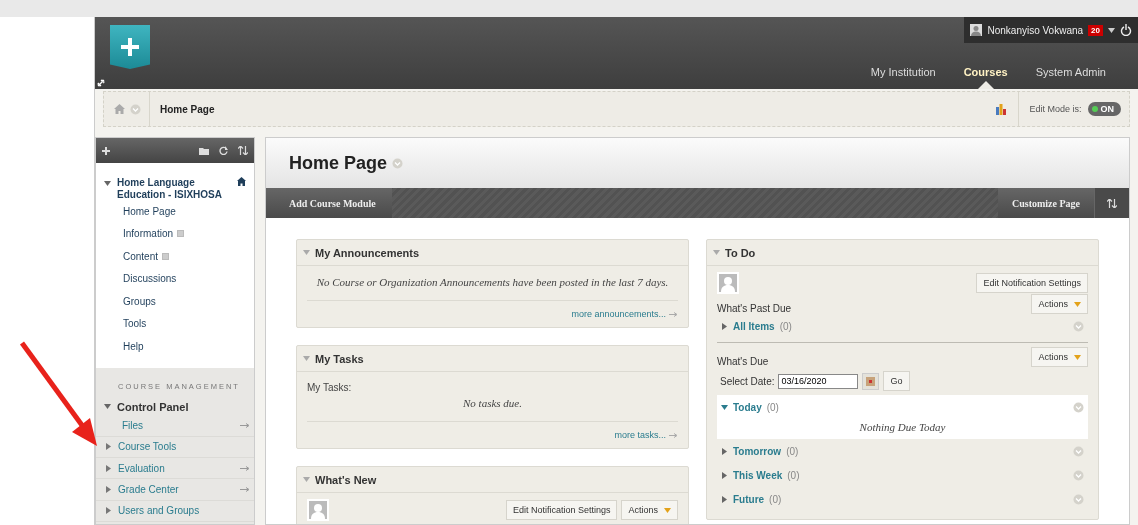 The height and width of the screenshot is (525, 1138). I want to click on date-label: Select Date:, so click(747, 381).